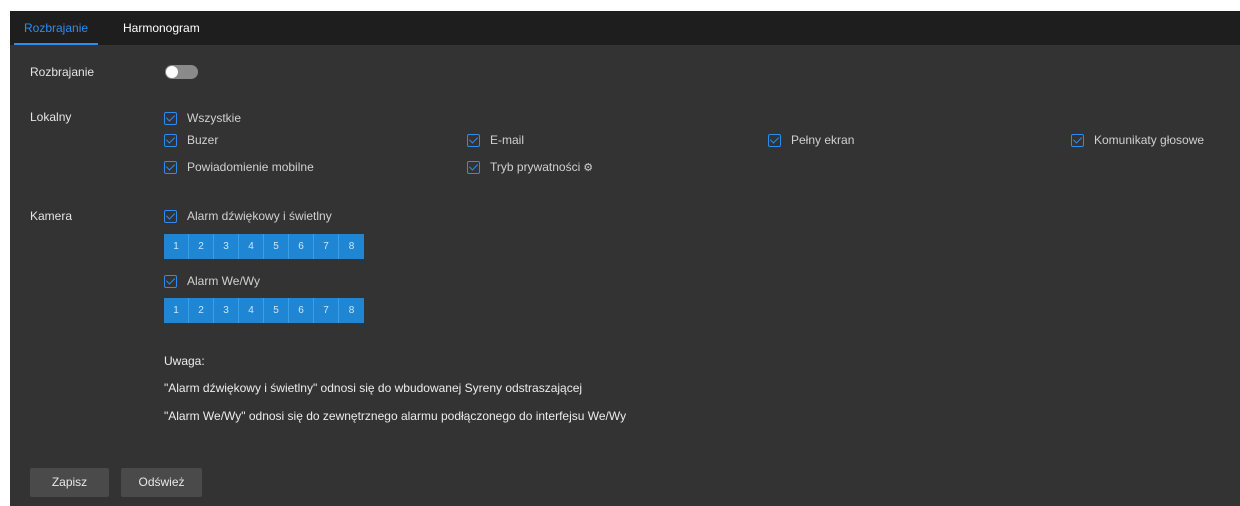 The image size is (1240, 506). I want to click on local-voice-prompts-checkbox: Komunikaty głosowe, so click(1137, 140).